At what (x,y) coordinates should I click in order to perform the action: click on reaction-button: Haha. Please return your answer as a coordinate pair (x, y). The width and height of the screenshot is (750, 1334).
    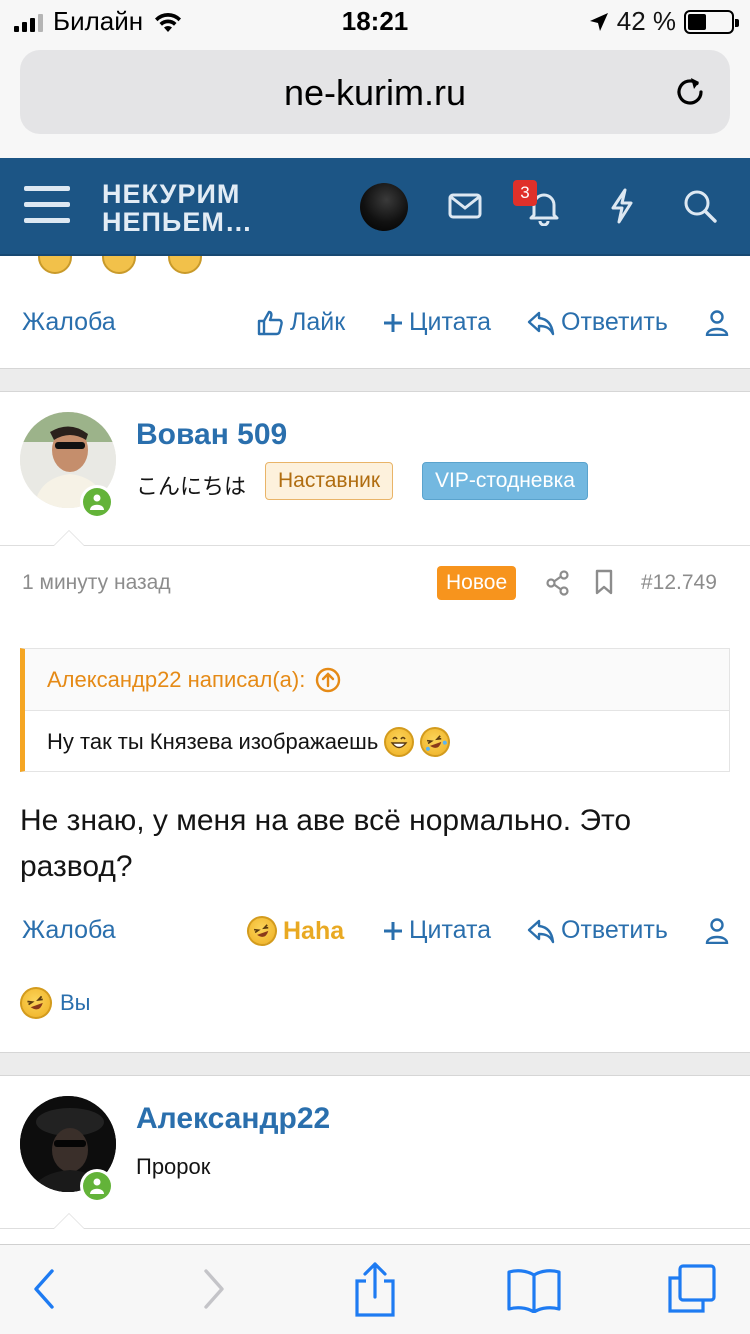
    Looking at the image, I should click on (293, 931).